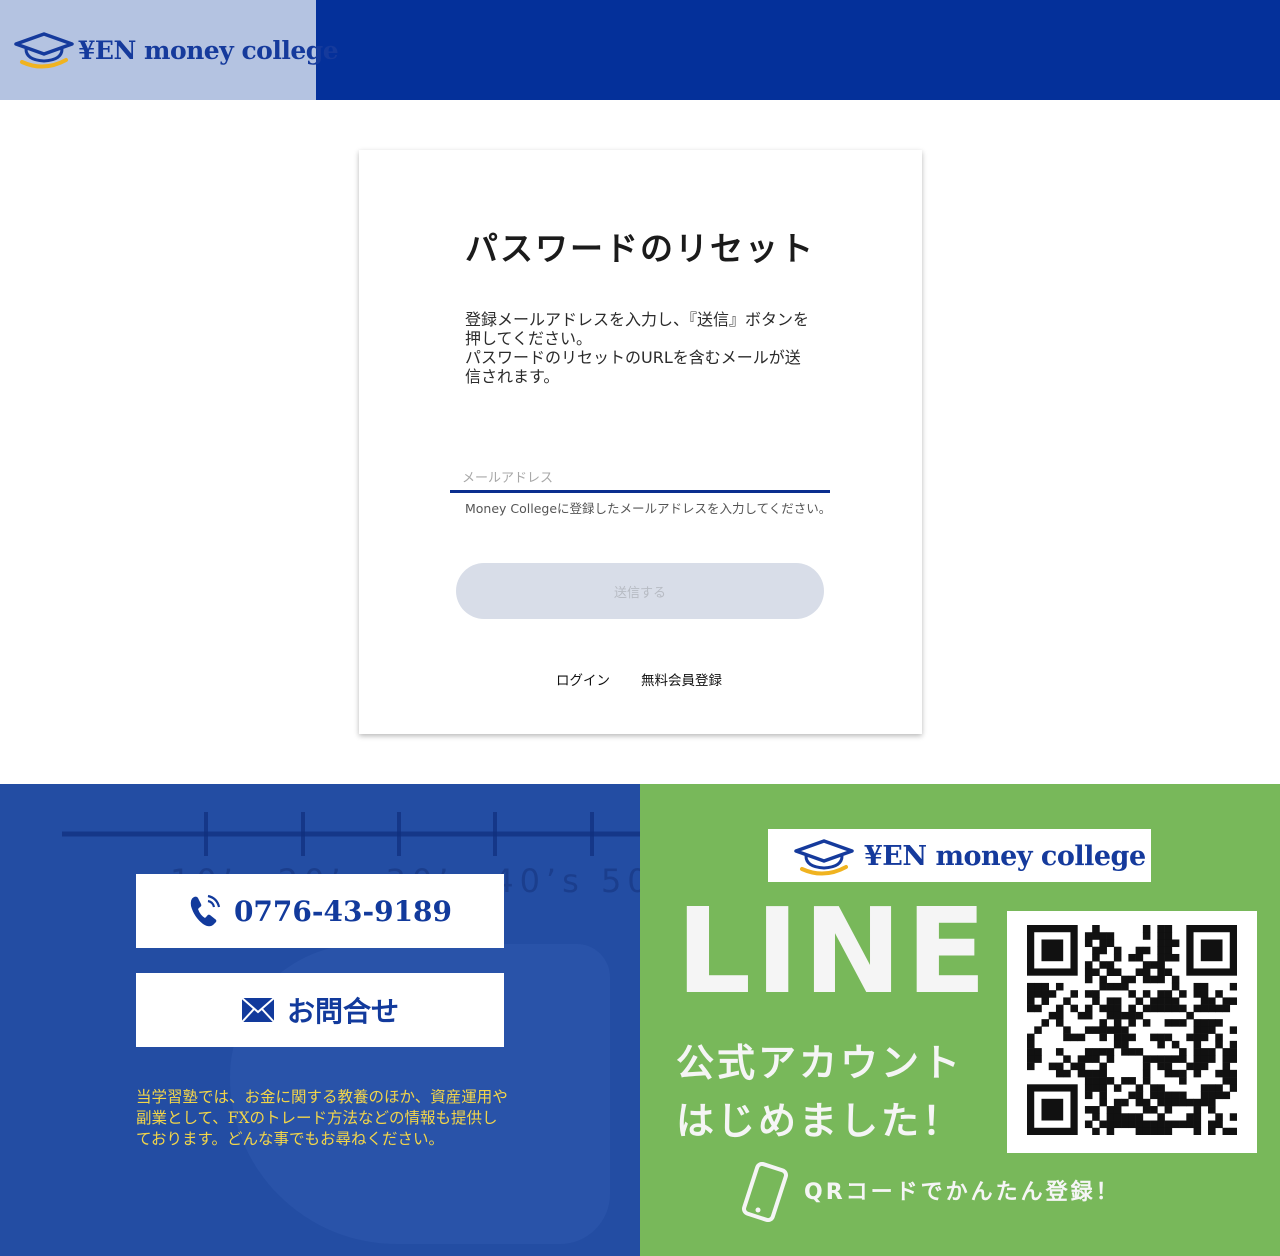 The image size is (1280, 1256). Describe the element at coordinates (208, 50) in the screenshot. I see `logo-text: ¥EN money college` at that location.